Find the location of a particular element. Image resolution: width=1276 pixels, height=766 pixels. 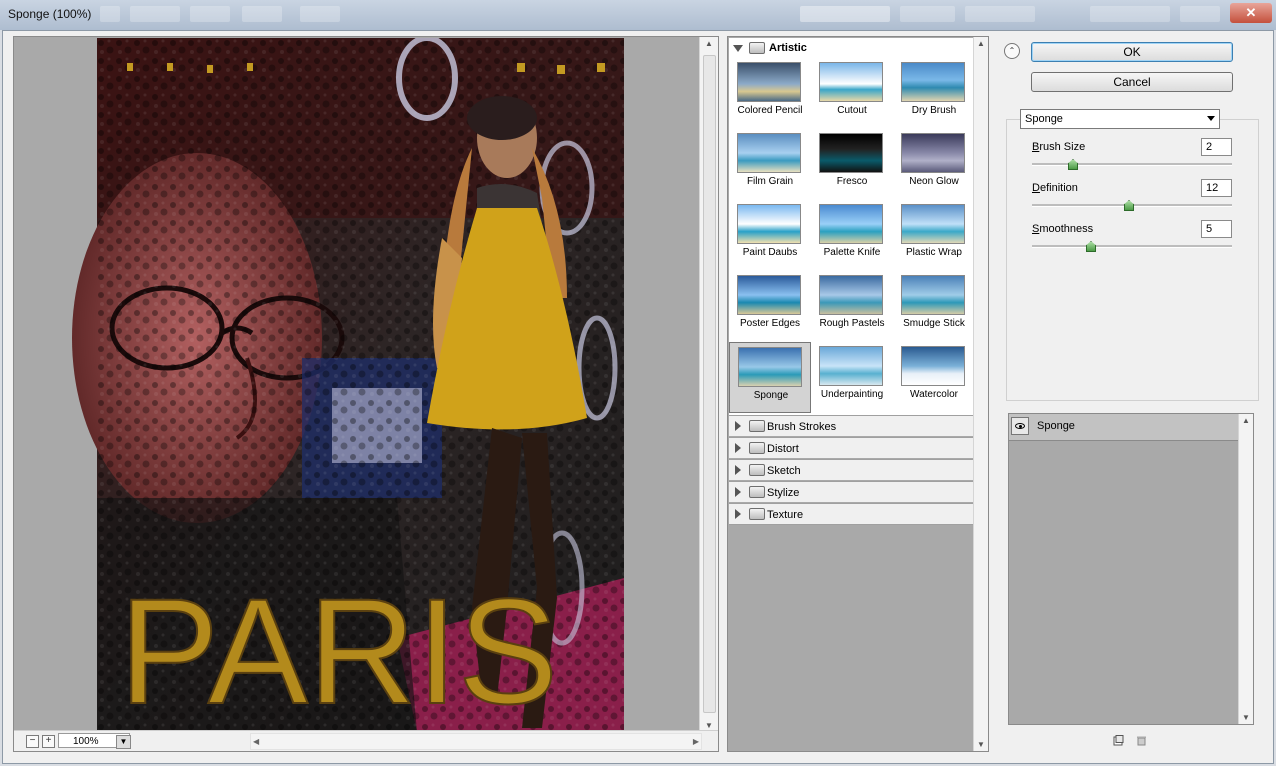

filter-poster-edges: Poster Edges is located at coordinates (770, 306).